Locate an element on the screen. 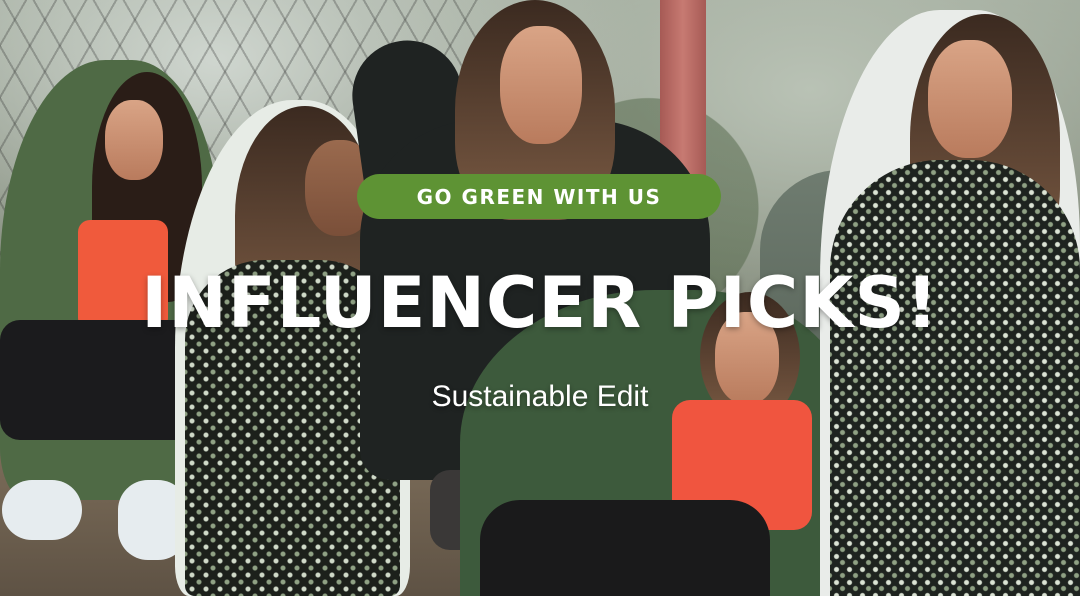  sneaker is located at coordinates (42, 510).